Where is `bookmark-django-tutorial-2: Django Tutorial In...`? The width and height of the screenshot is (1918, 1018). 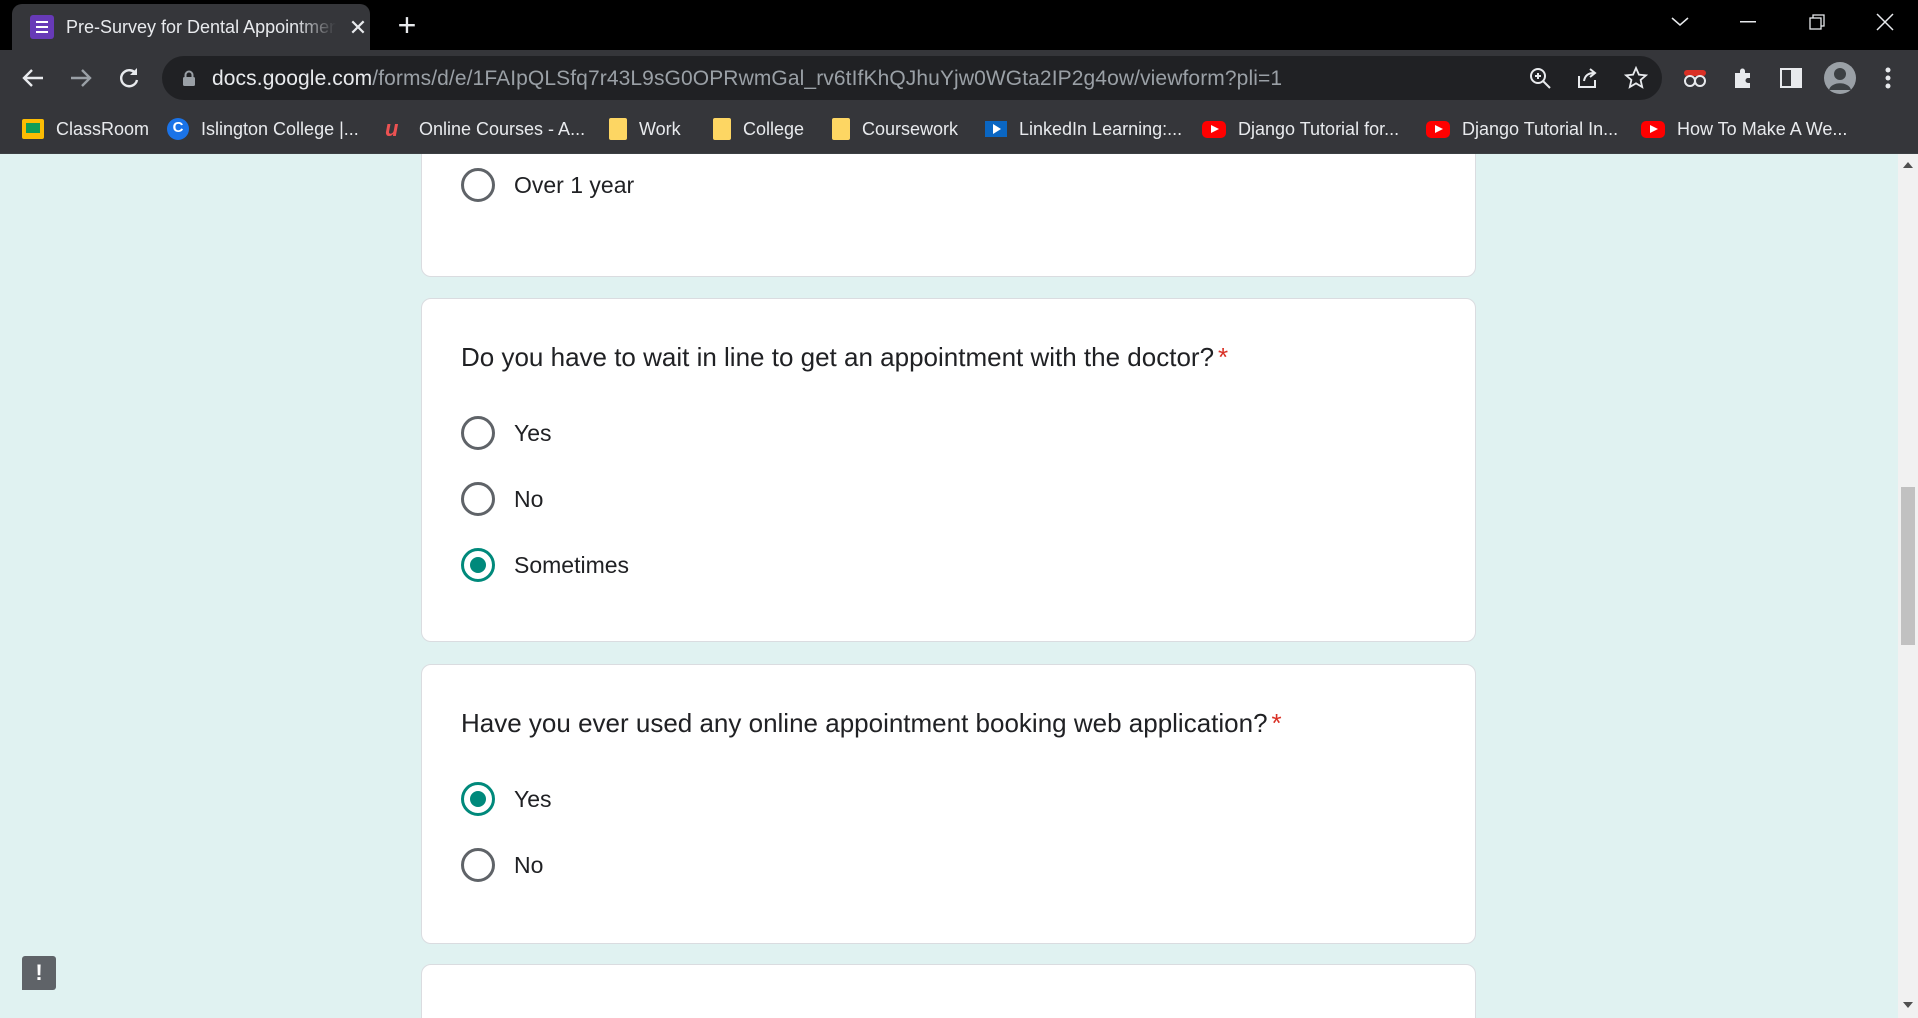
bookmark-django-tutorial-2: Django Tutorial In... is located at coordinates (1522, 129).